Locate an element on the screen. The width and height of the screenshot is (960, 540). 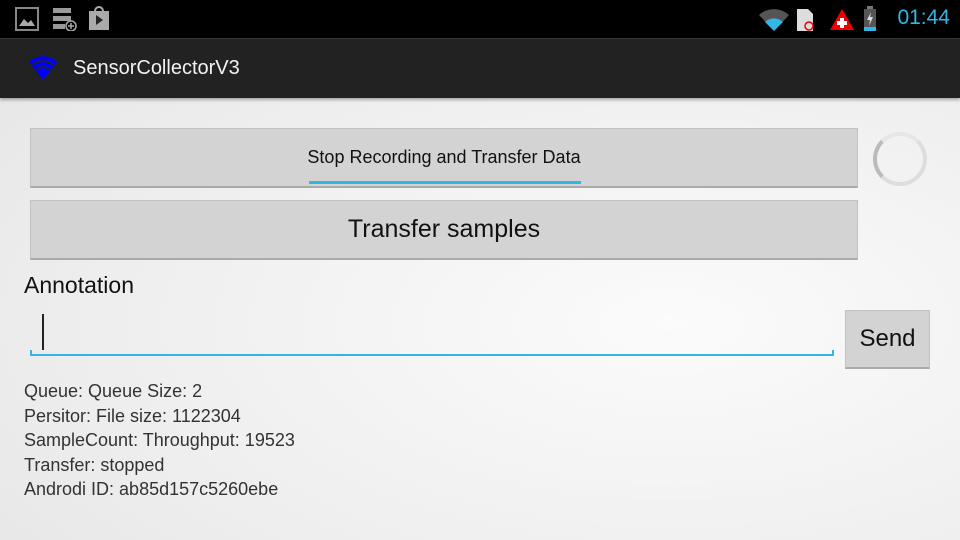
stop-recording-label: Stop Recording and Transfer Data is located at coordinates (444, 157).